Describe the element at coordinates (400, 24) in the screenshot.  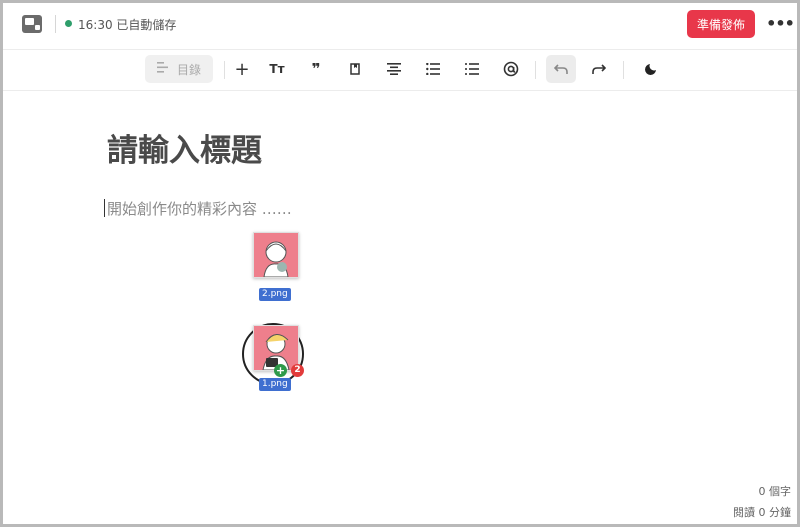
I see `top-bar: 16:30 已自動儲存 準備發佈 •••` at that location.